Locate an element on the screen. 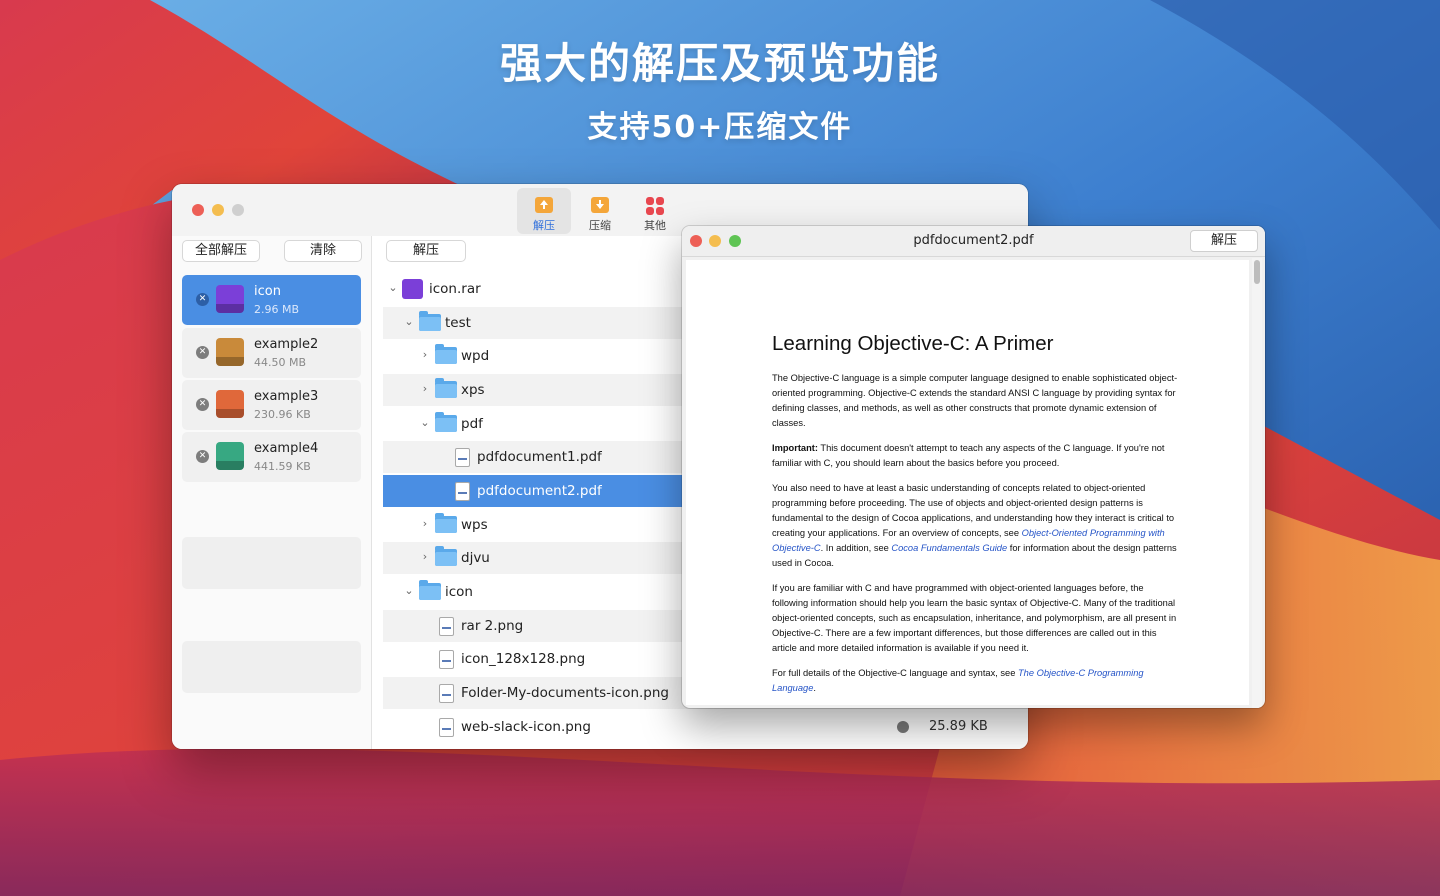 The image size is (1440, 896). promo-subheadline: 支持50+压缩文件 is located at coordinates (720, 127).